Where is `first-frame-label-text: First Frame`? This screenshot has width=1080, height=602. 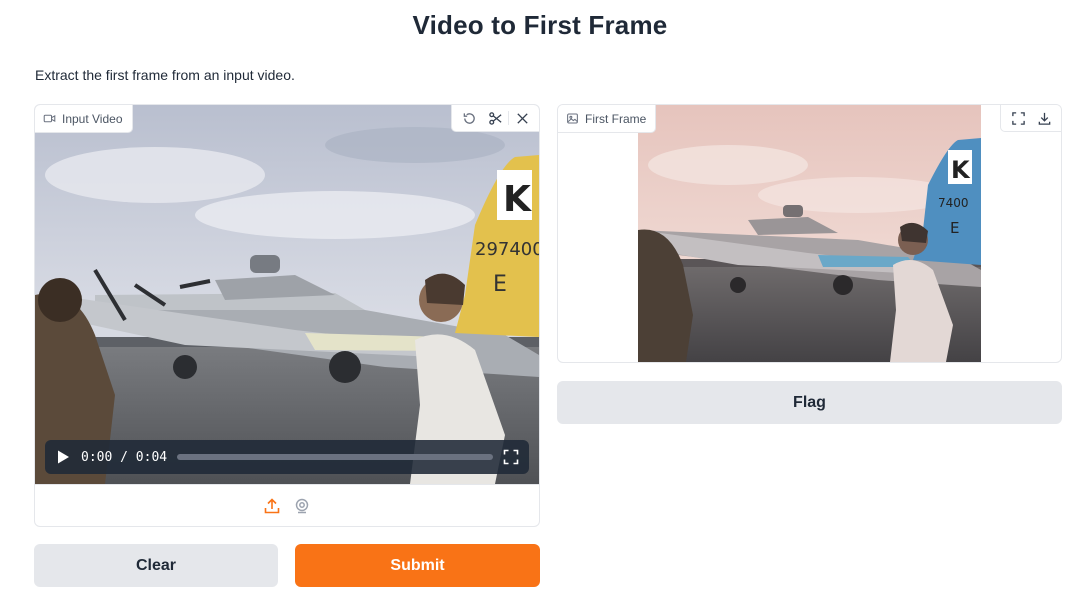
first-frame-label-text: First Frame is located at coordinates (616, 118).